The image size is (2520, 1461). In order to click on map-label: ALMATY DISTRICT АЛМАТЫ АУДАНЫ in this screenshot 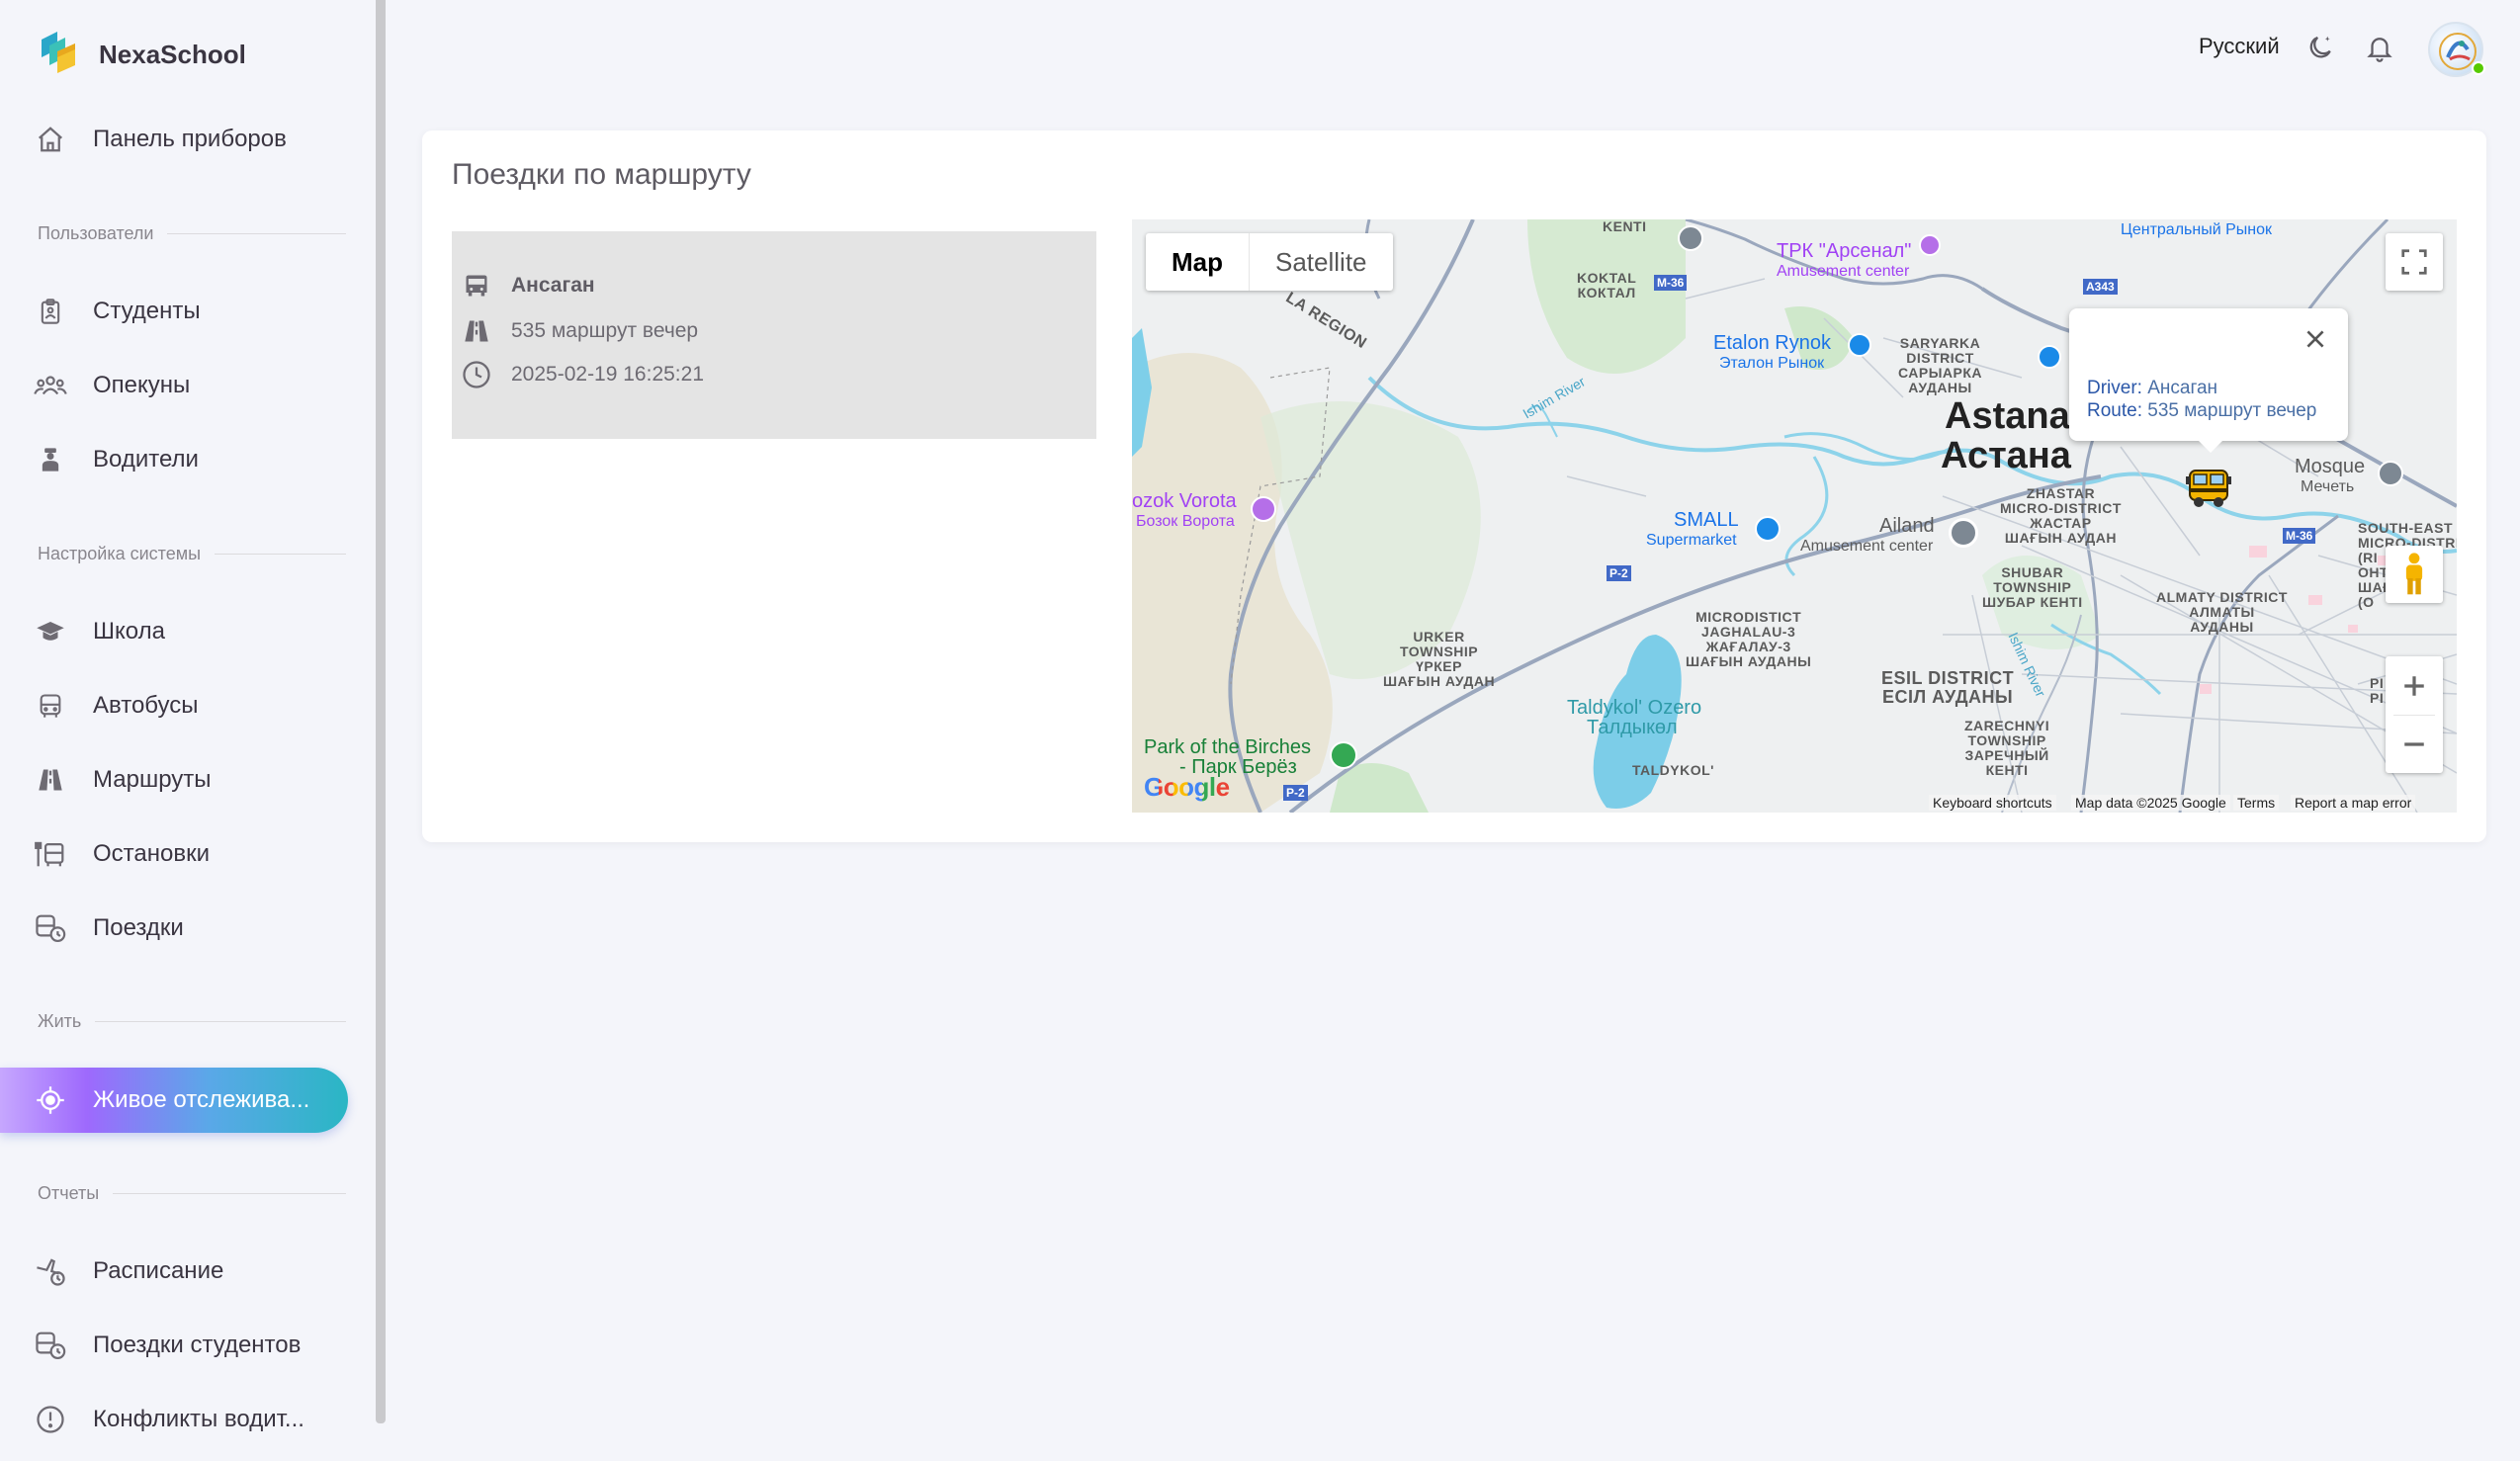, I will do `click(2222, 612)`.